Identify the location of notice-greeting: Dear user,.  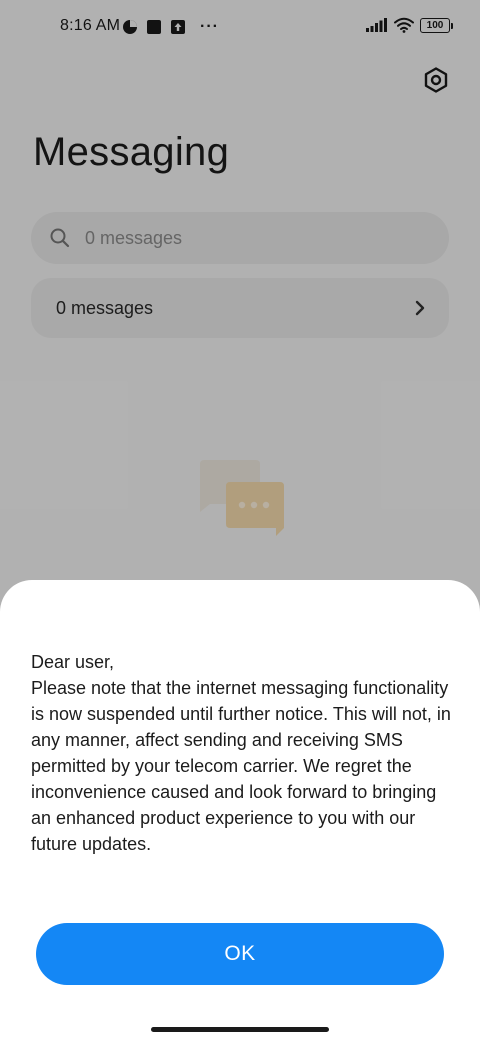
(73, 662).